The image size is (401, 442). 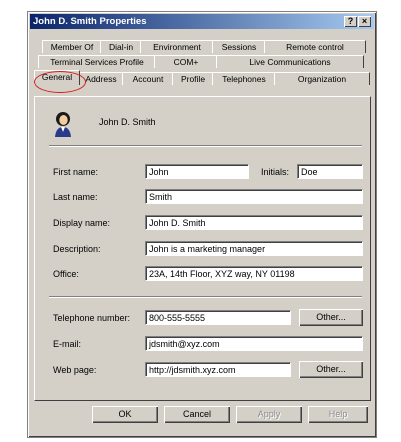 What do you see at coordinates (121, 46) in the screenshot?
I see `tab-dial-in: Dial-in` at bounding box center [121, 46].